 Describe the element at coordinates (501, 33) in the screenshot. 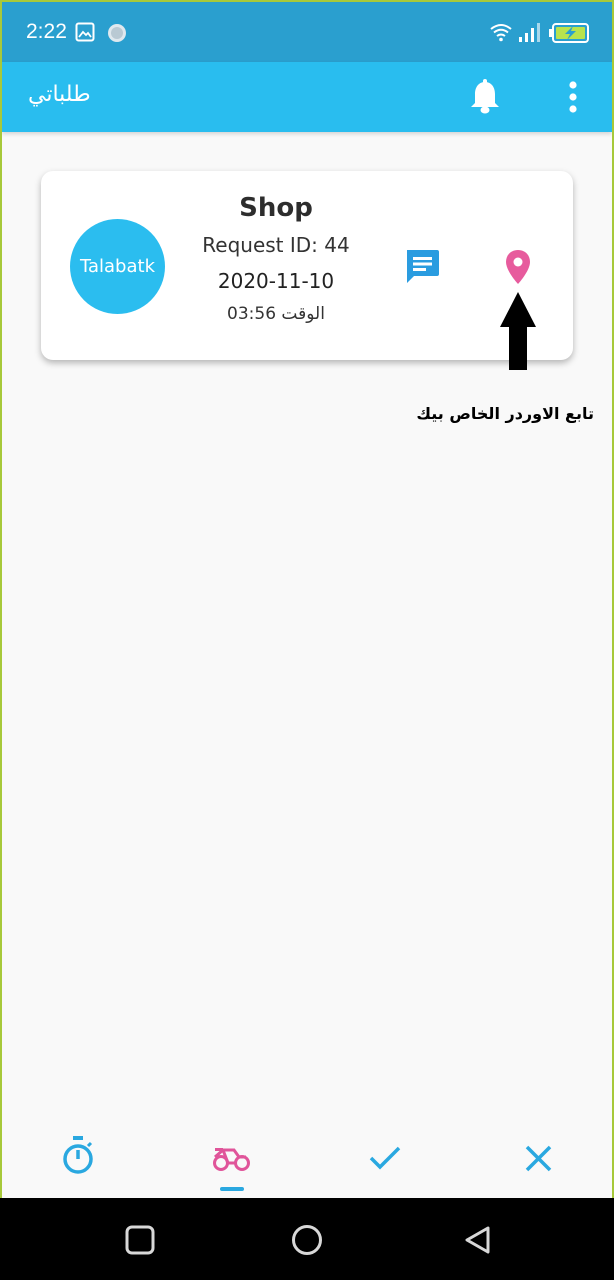

I see `wifi-icon` at that location.